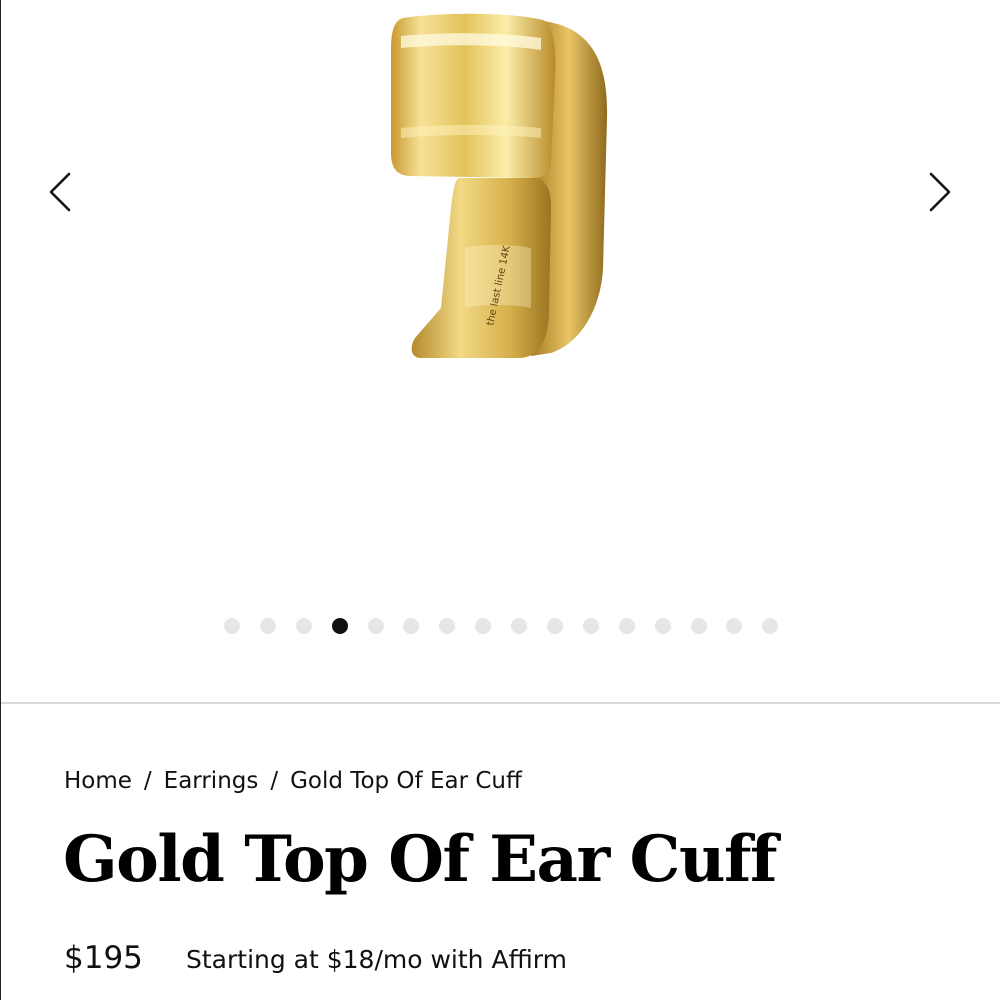 The width and height of the screenshot is (1000, 1000). I want to click on breadcrumb: Home / Earrings / Gold Top Of Ear Cuff, so click(293, 781).